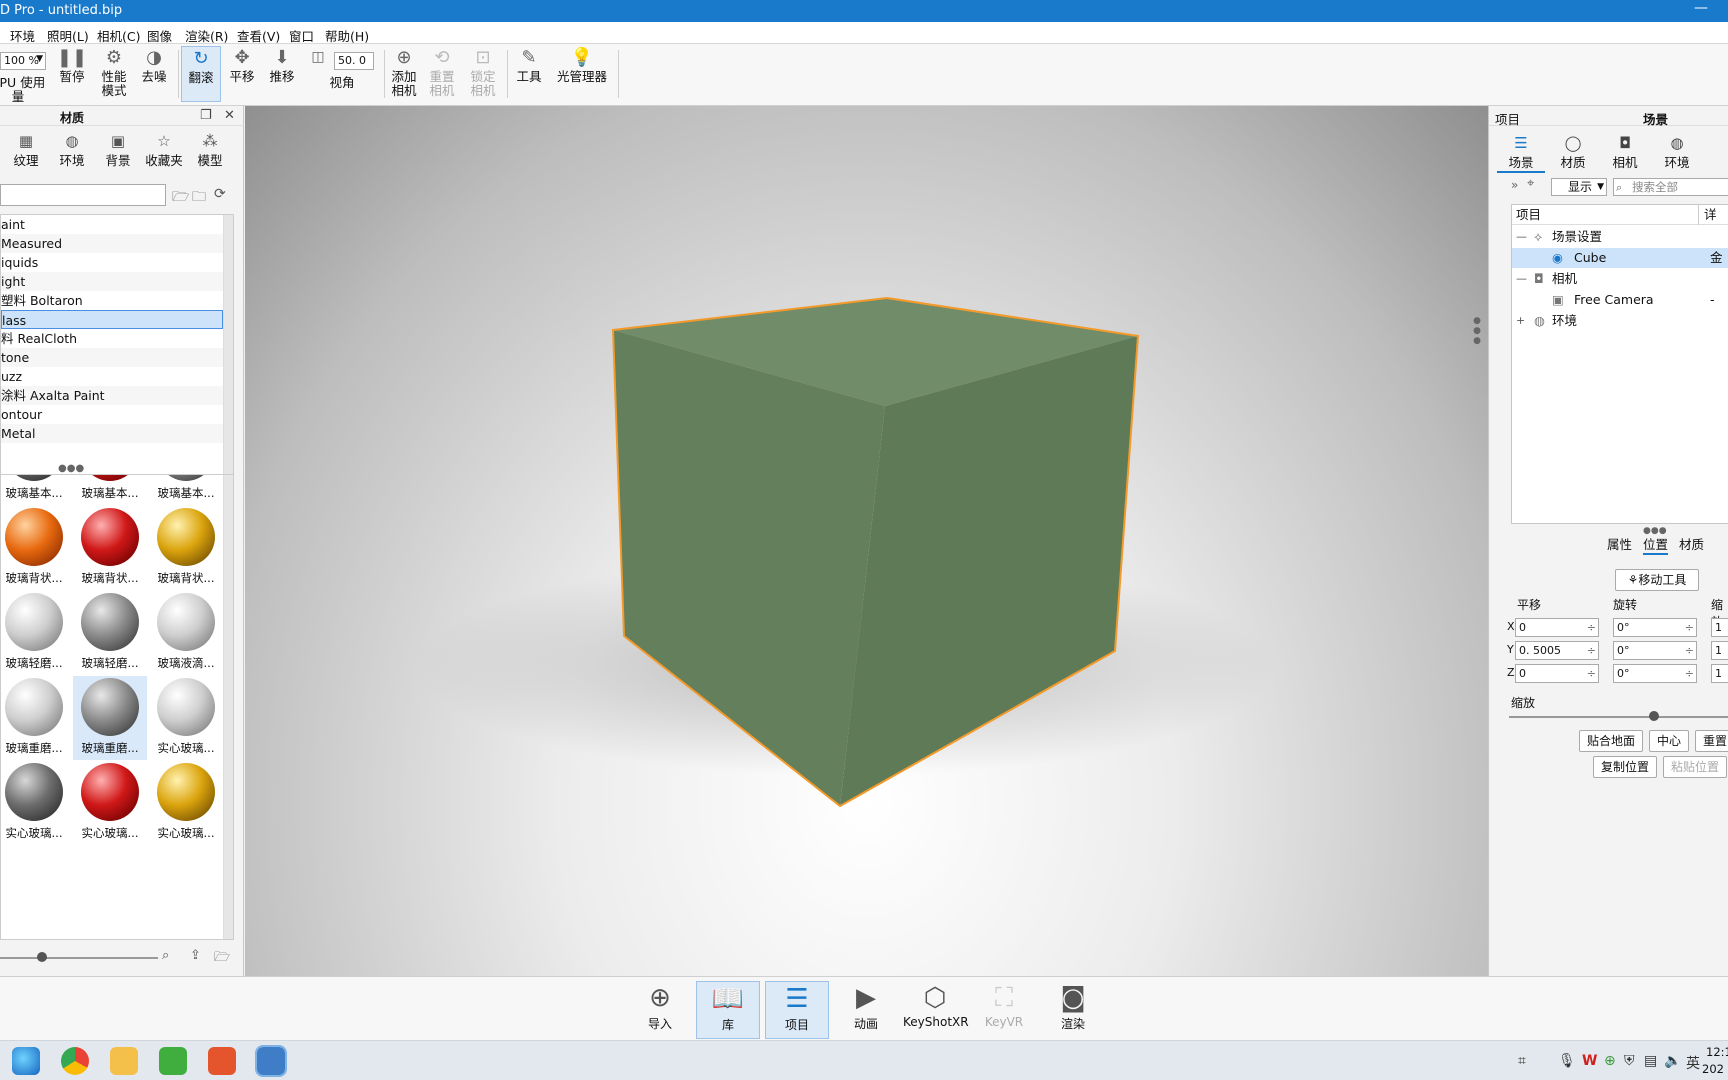 The width and height of the screenshot is (1728, 1080). Describe the element at coordinates (228, 707) in the screenshot. I see `thumbnail-scrollbar` at that location.